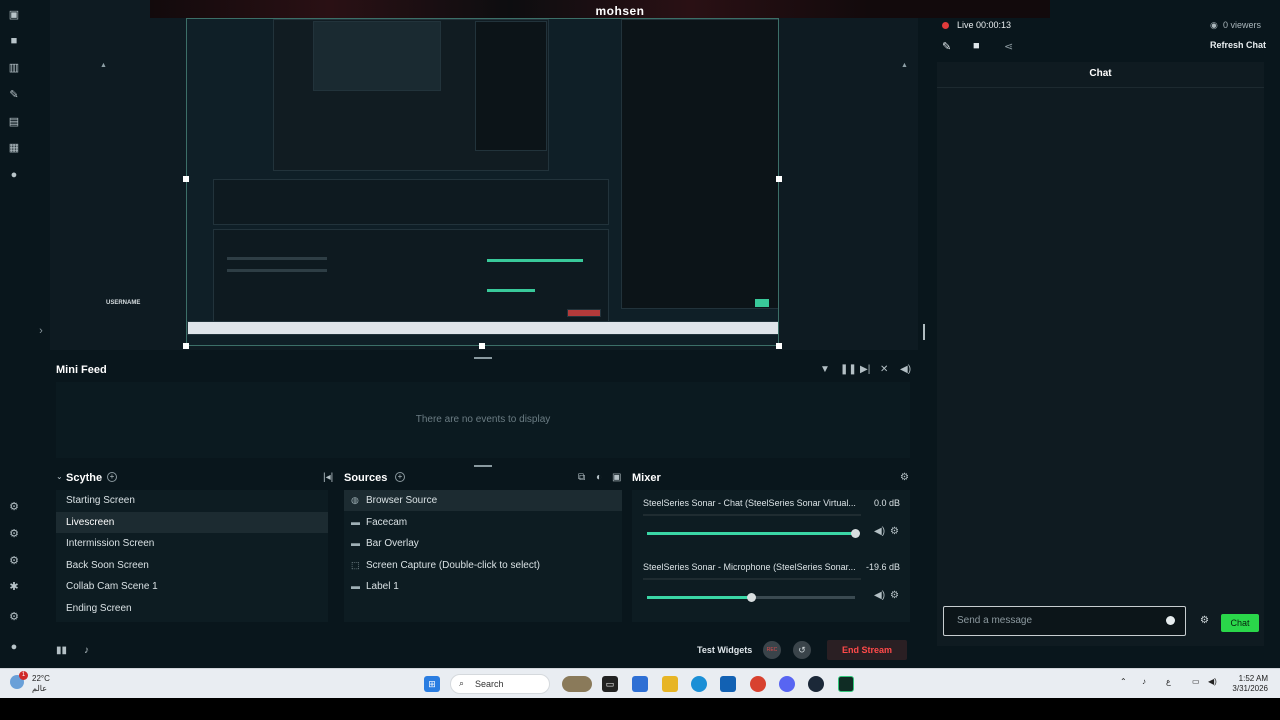 The image size is (1280, 720). Describe the element at coordinates (1008, 46) in the screenshot. I see `share-icon: ⋖` at that location.